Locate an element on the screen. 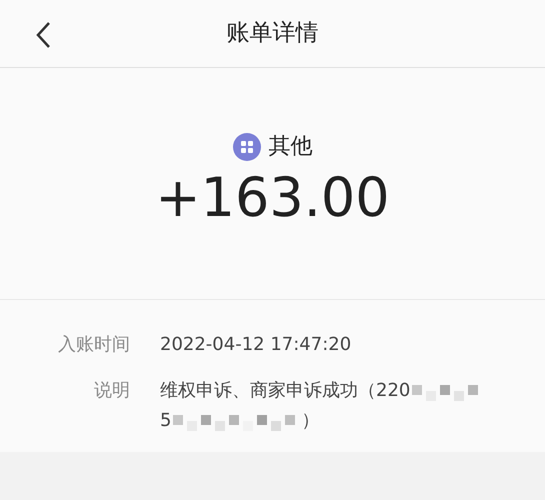  detail-value: ） is located at coordinates (310, 421).